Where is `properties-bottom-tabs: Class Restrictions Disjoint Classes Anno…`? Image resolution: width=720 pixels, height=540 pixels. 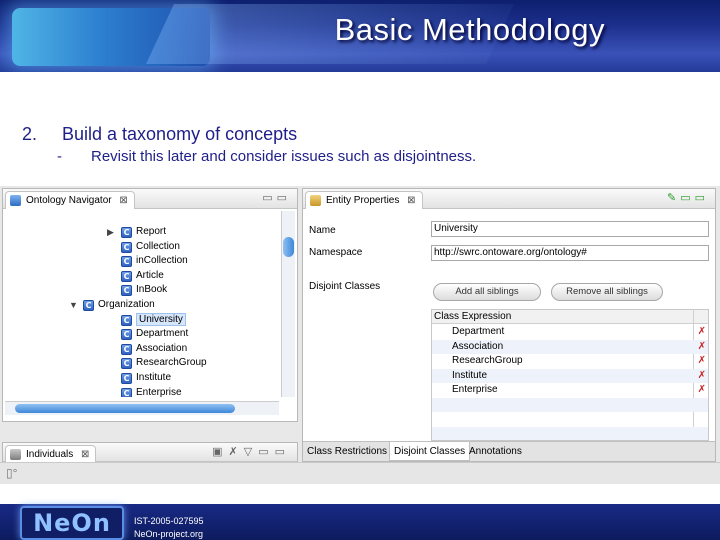
properties-bottom-tabs: Class Restrictions Disjoint Classes Anno… is located at coordinates (509, 451).